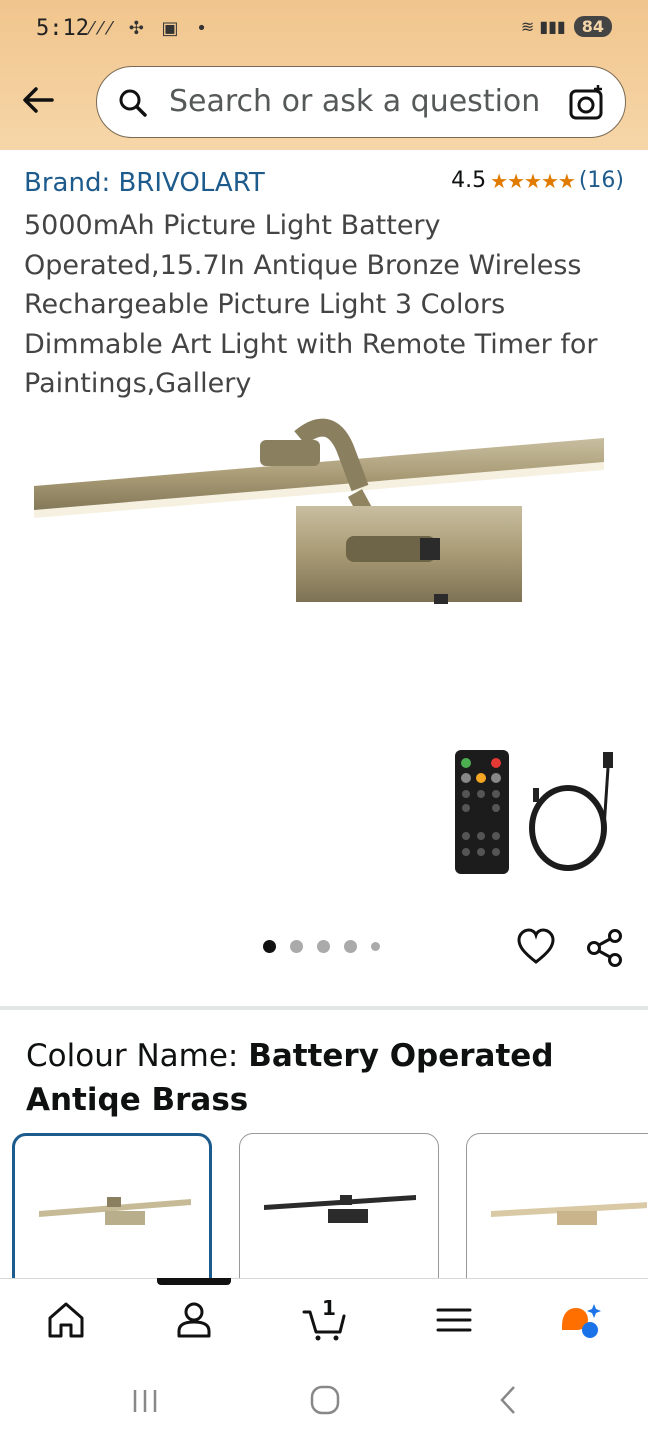 The height and width of the screenshot is (1440, 648). Describe the element at coordinates (605, 948) in the screenshot. I see `share-icon` at that location.